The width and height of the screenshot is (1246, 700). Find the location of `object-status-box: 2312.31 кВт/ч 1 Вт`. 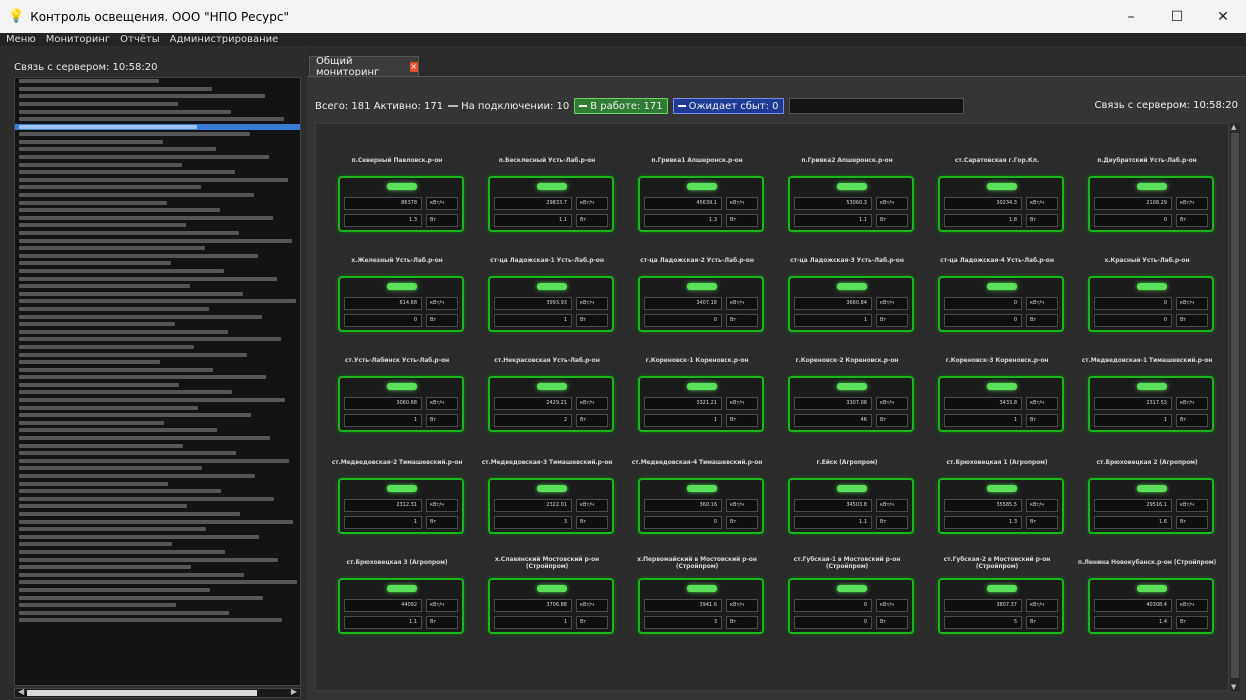

object-status-box: 2312.31 кВт/ч 1 Вт is located at coordinates (401, 506).